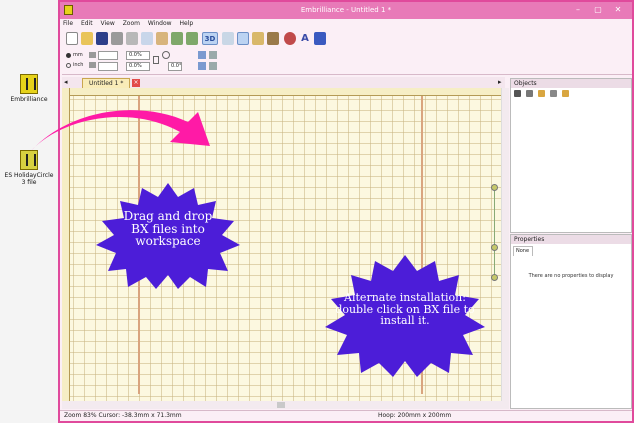 This screenshot has height=423, width=634. I want to click on close-button: ✕, so click(618, 10).